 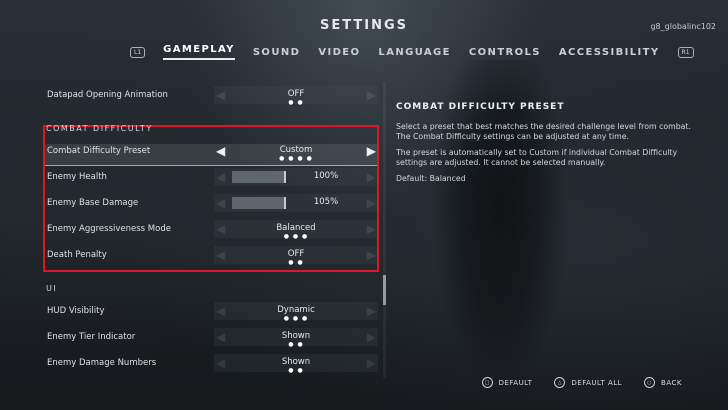 What do you see at coordinates (212, 363) in the screenshot?
I see `setting-damage-numbers: Enemy Damage Numbers ◀ Shown ● ● ▶` at bounding box center [212, 363].